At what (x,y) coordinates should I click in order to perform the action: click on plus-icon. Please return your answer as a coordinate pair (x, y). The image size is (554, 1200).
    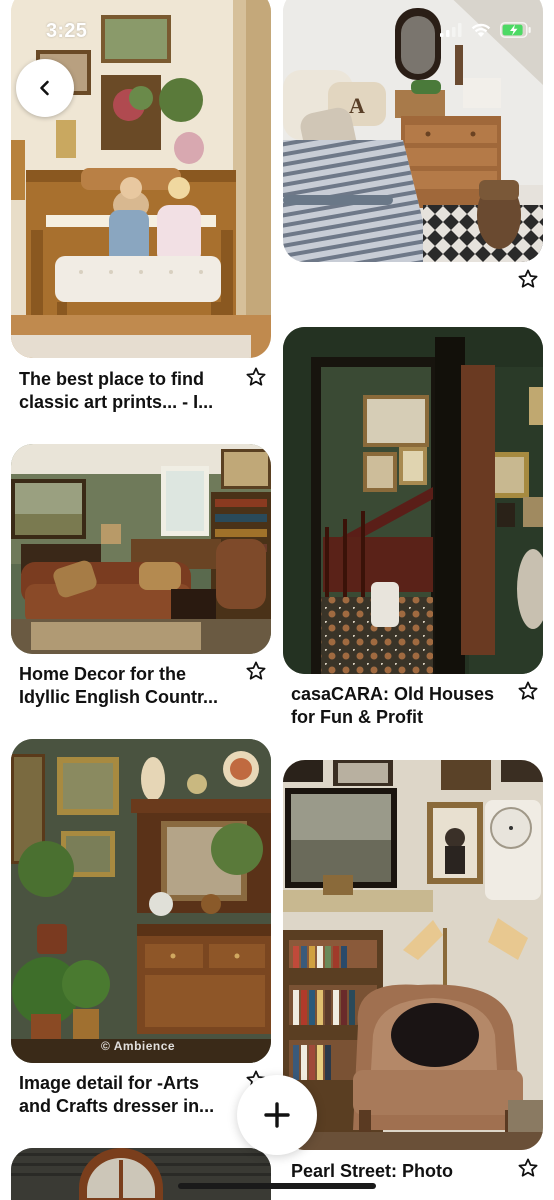
    Looking at the image, I should click on (277, 1115).